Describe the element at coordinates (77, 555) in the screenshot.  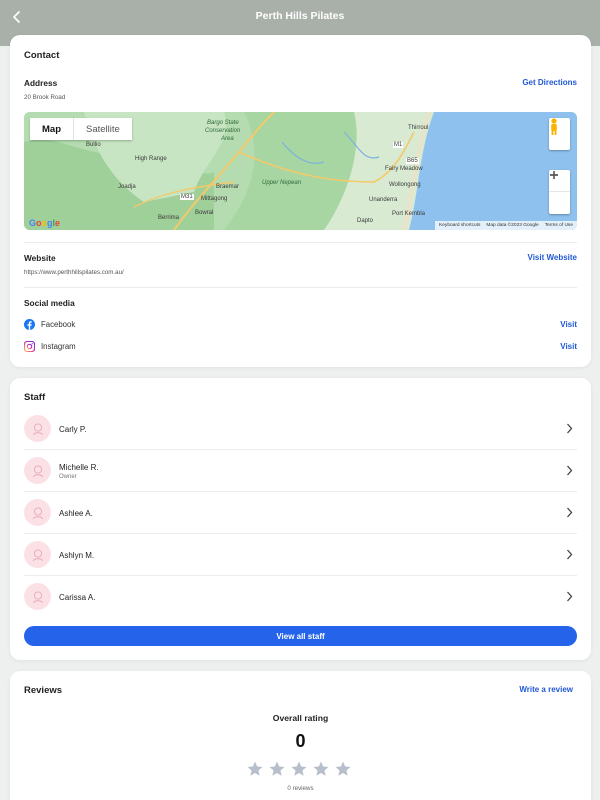
I see `staff-name: Ashlyn M.` at that location.